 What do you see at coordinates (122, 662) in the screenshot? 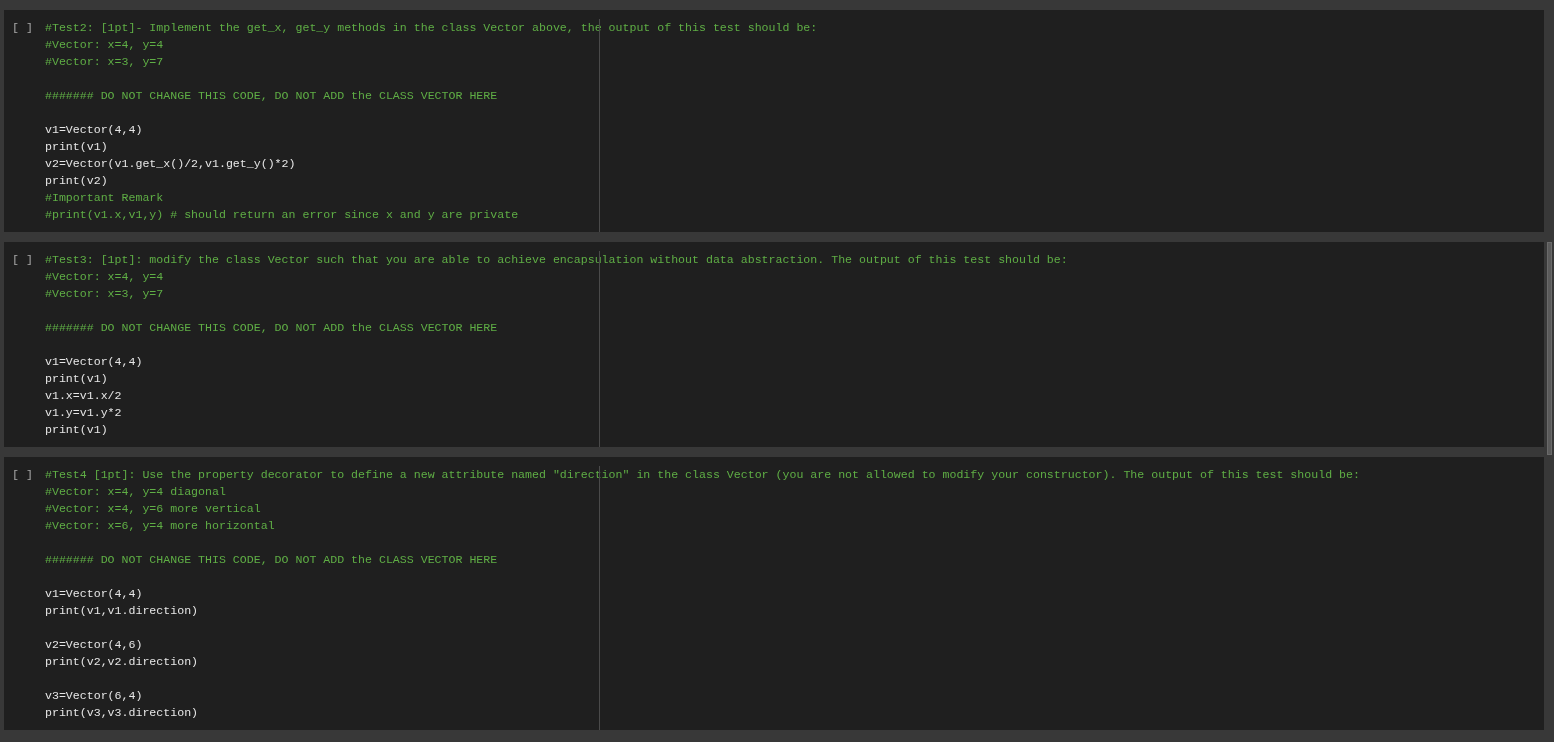
I see `code-line: print(v2,v2.direction)` at bounding box center [122, 662].